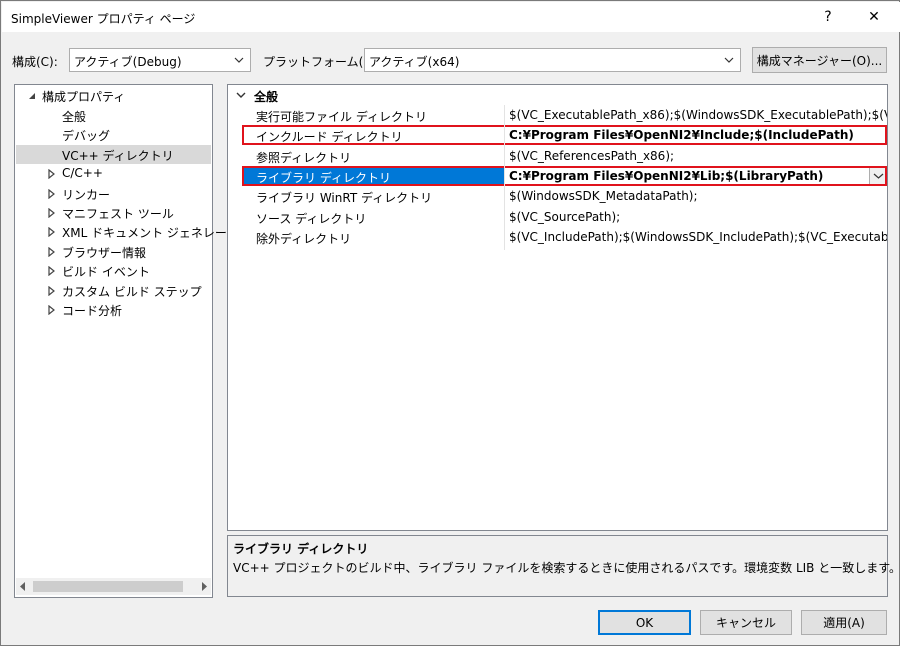 The width and height of the screenshot is (900, 646). Describe the element at coordinates (552, 60) in the screenshot. I see `platform-dropdown: アクティブ(x64)` at that location.